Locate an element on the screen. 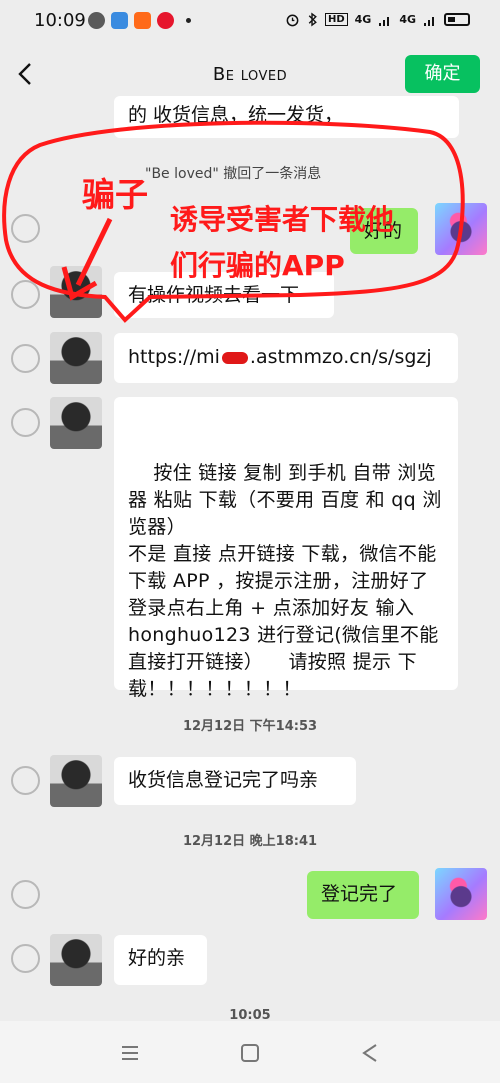 The height and width of the screenshot is (1083, 500). signal-1-icon is located at coordinates (384, 21).